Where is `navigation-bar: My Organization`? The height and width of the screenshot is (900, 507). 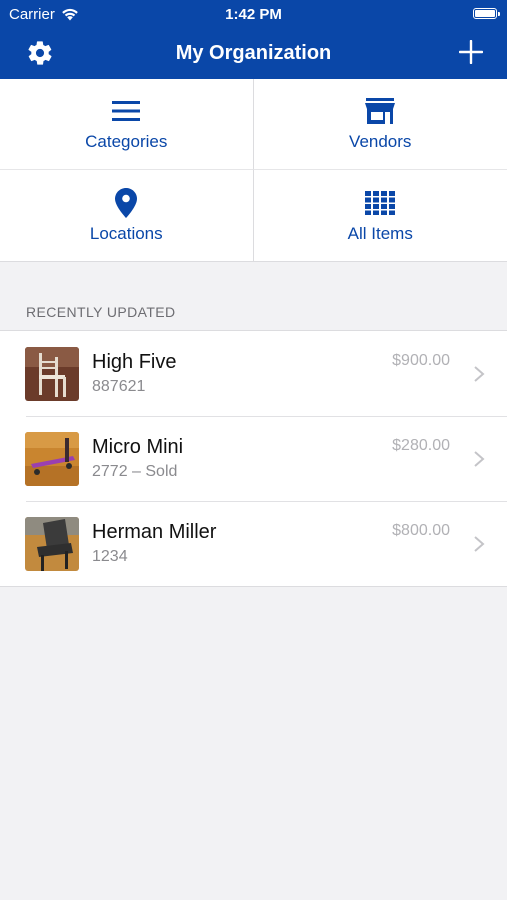 navigation-bar: My Organization is located at coordinates (253, 53).